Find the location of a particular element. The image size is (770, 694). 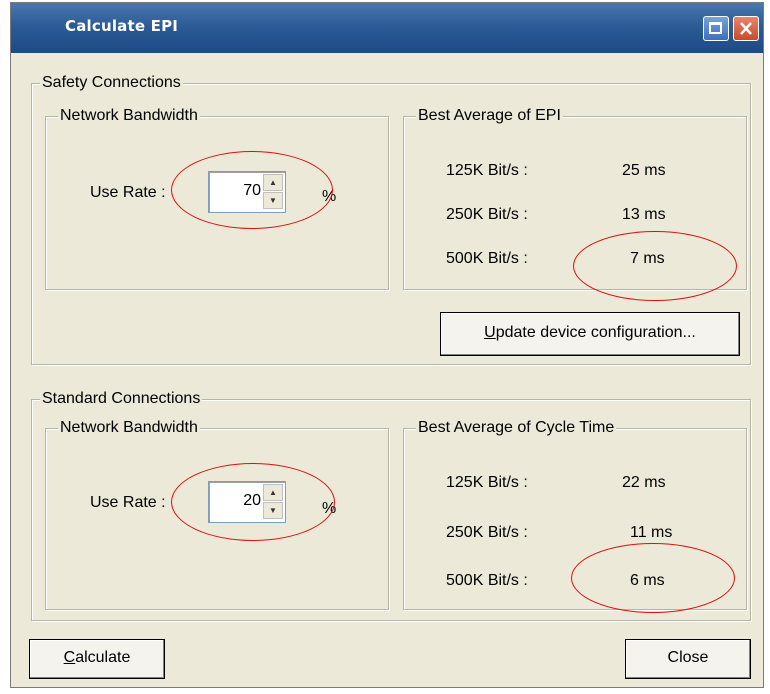

safety-rate-500k: 500K Bit/s : is located at coordinates (487, 258).